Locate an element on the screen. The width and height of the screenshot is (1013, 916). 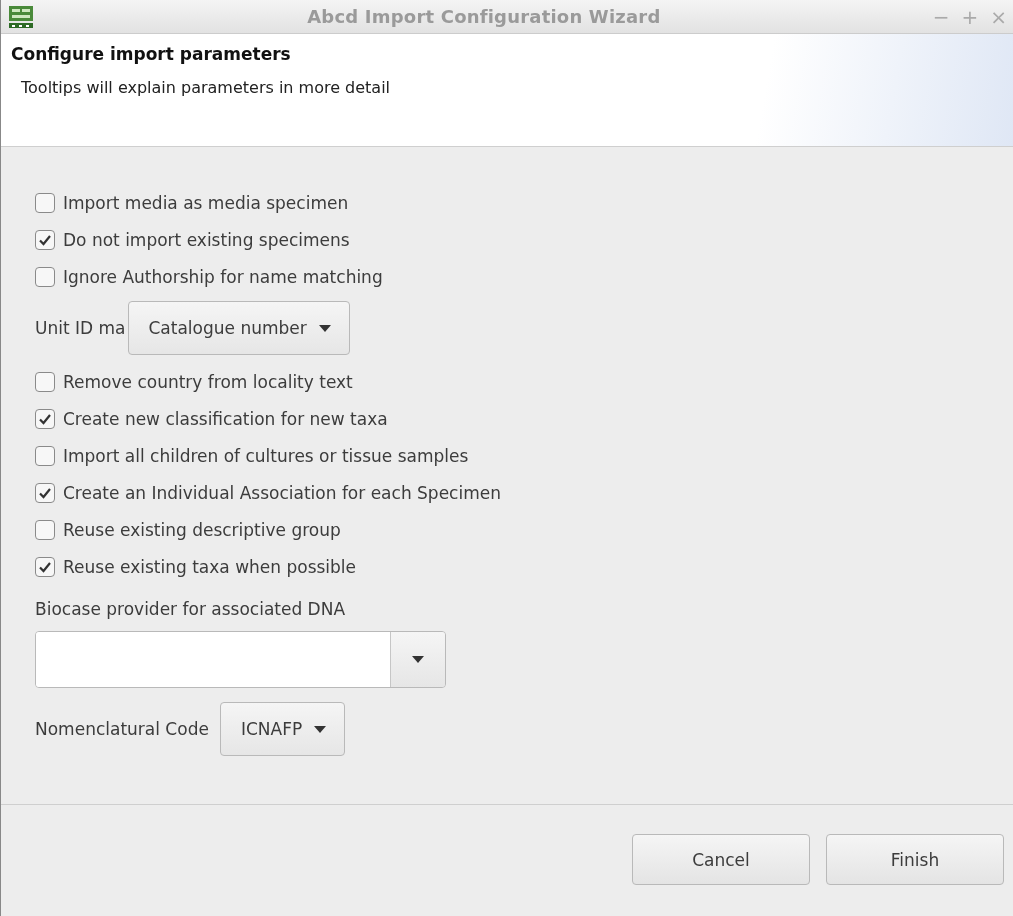
page-description: Tooltips will explain parameters in more detail is located at coordinates (206, 87).